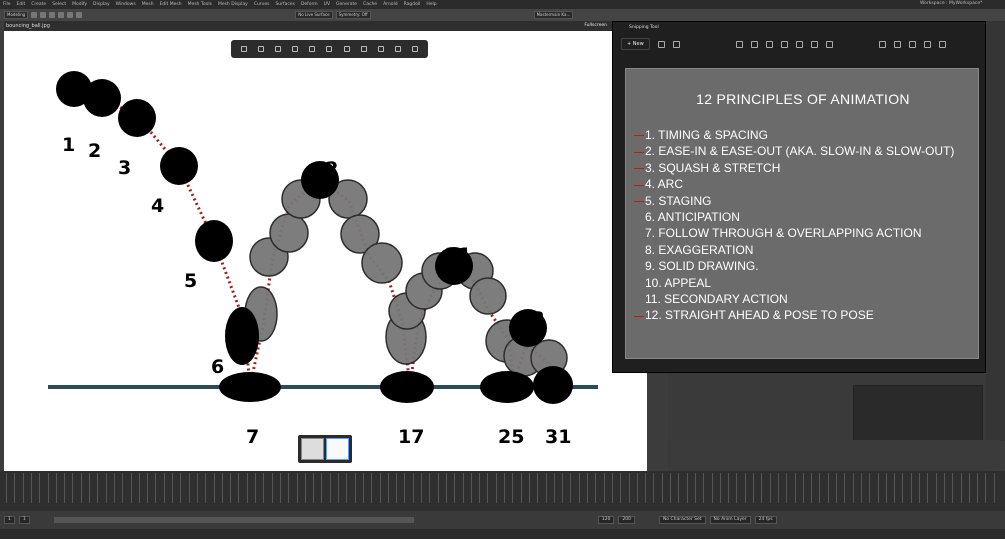 This screenshot has width=1005, height=539. What do you see at coordinates (101, 4) in the screenshot?
I see `menu-item: Display` at bounding box center [101, 4].